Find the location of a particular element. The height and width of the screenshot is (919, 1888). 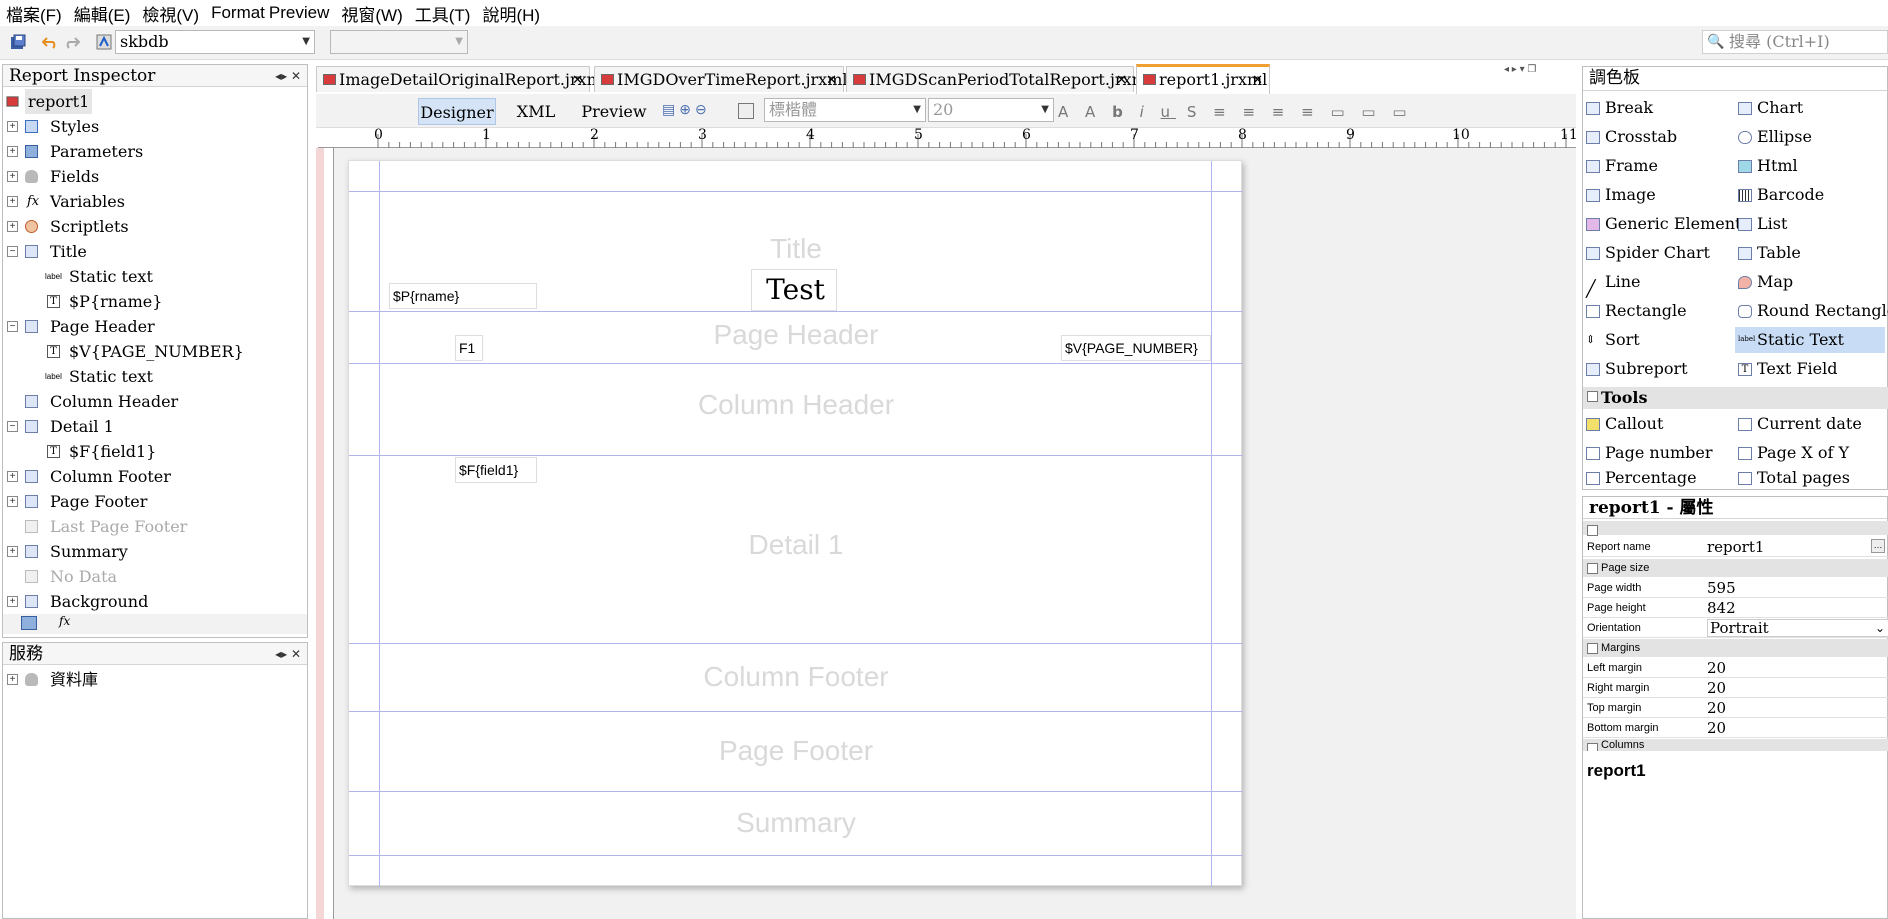

prop-top-margin: Top margin 20 is located at coordinates (1735, 708).